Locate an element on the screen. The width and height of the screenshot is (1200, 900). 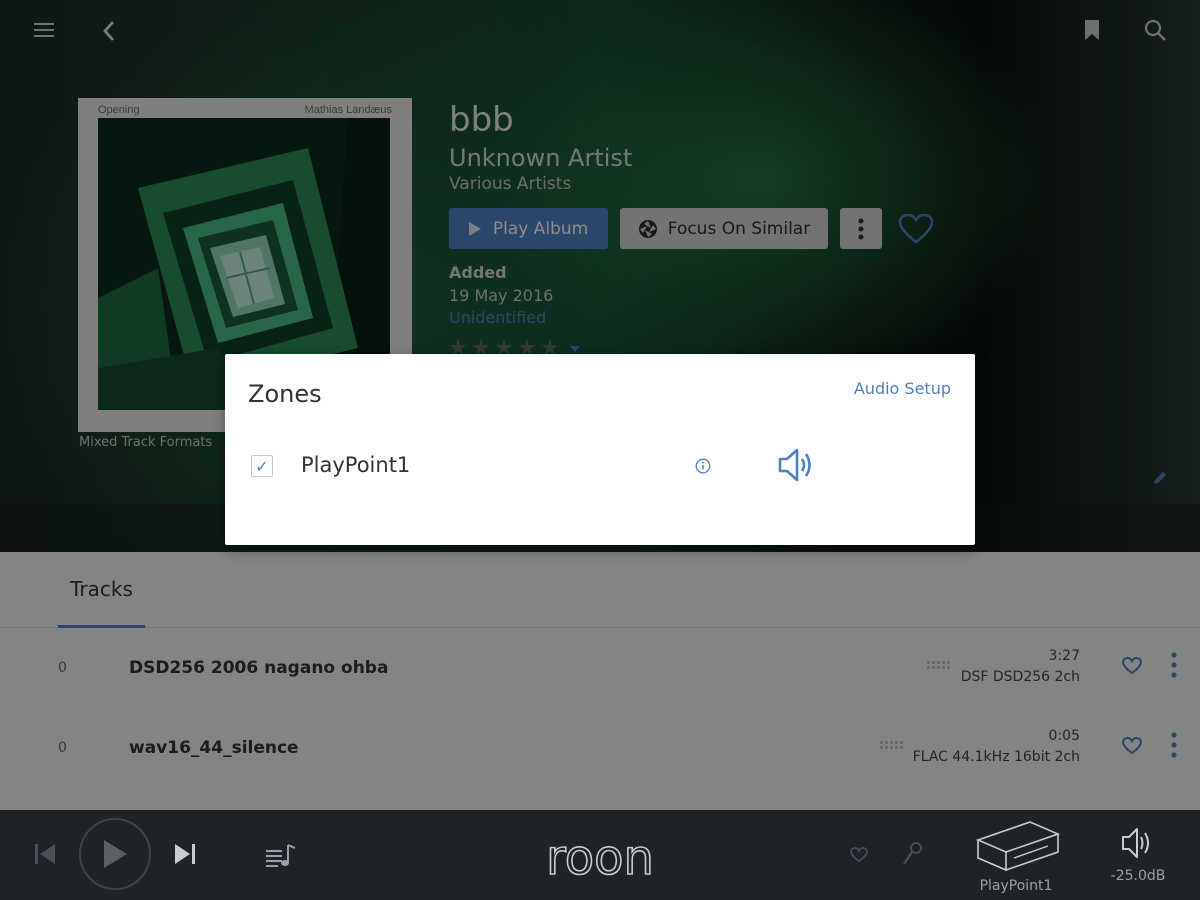
skip-next-icon is located at coordinates (185, 854).